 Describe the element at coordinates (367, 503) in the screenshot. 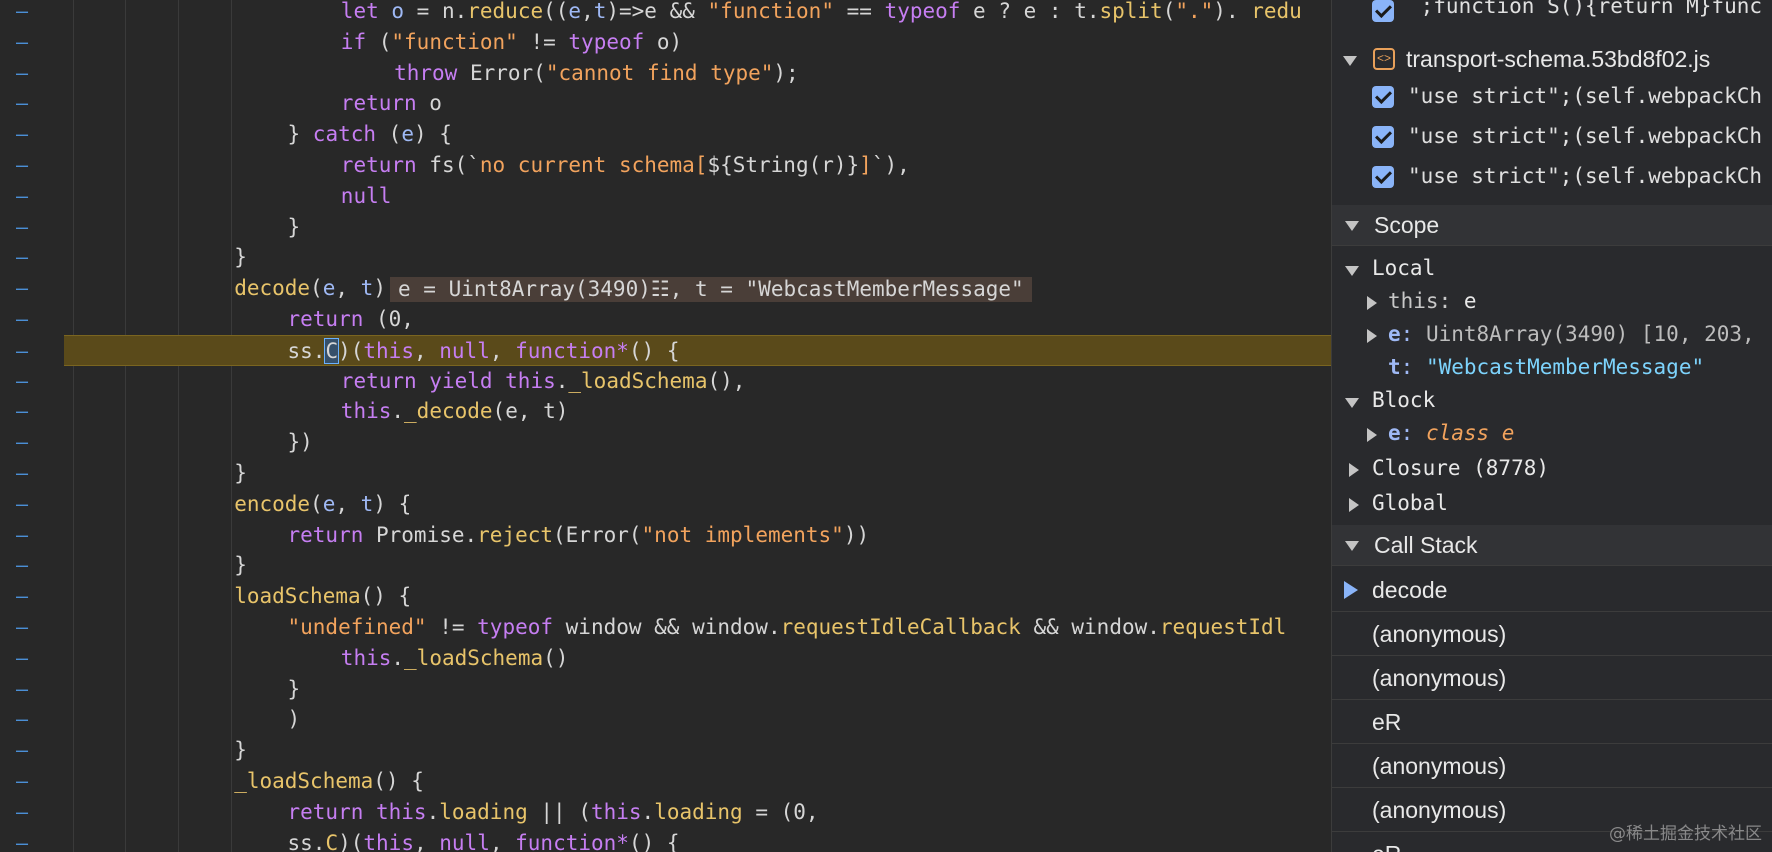

I see `code-token: t` at that location.